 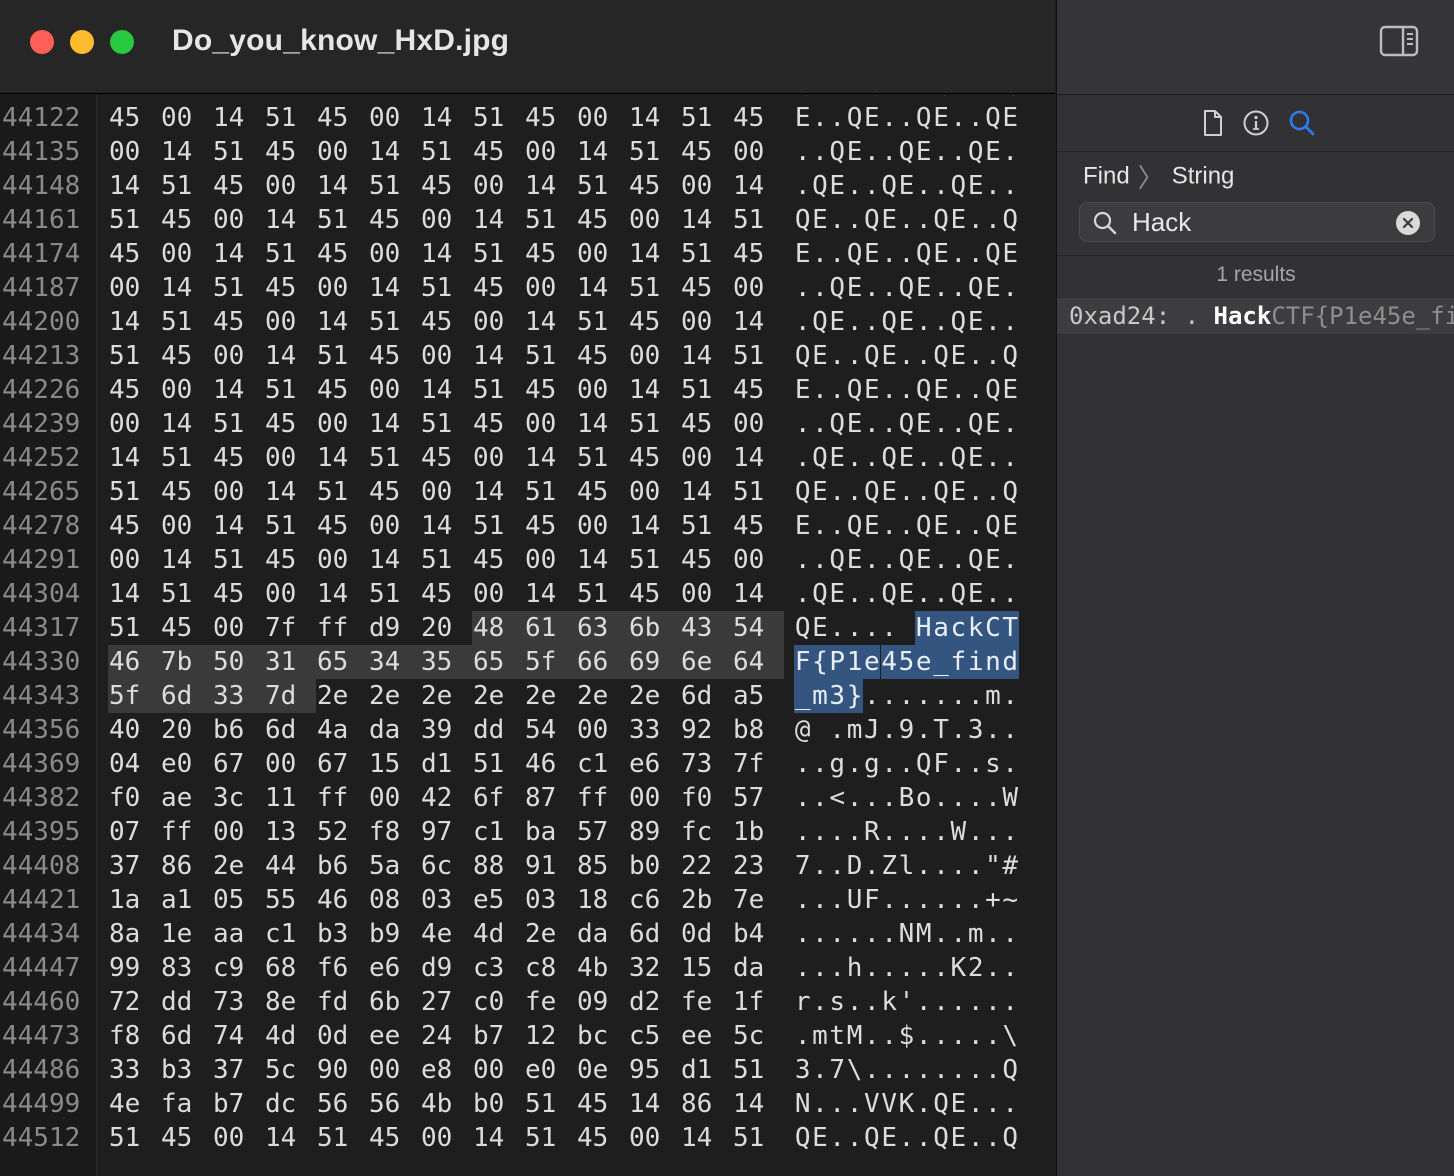 I want to click on hex-byte: b6, so click(x=342, y=866).